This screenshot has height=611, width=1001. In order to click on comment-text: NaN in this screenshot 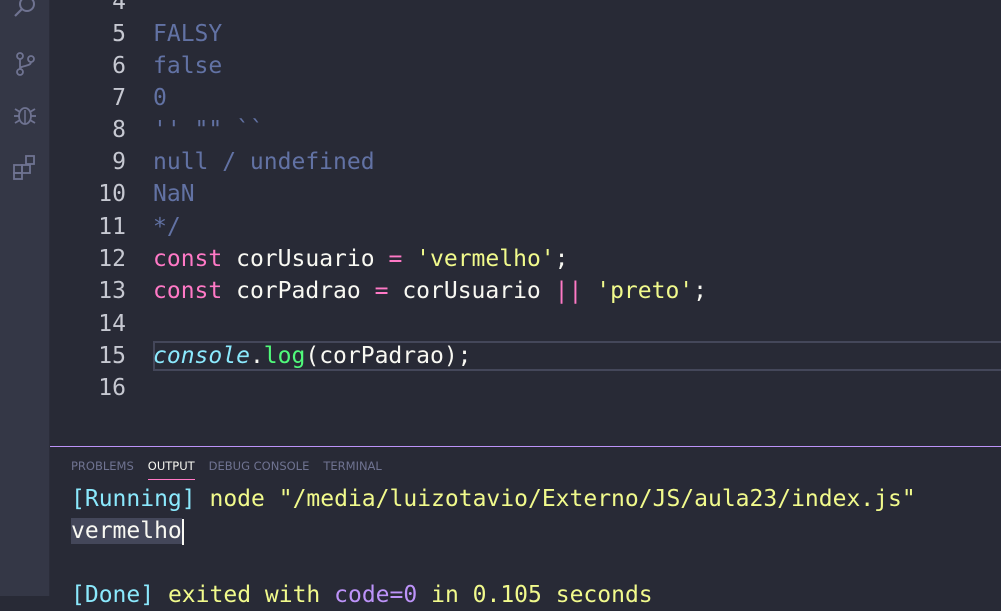, I will do `click(174, 194)`.